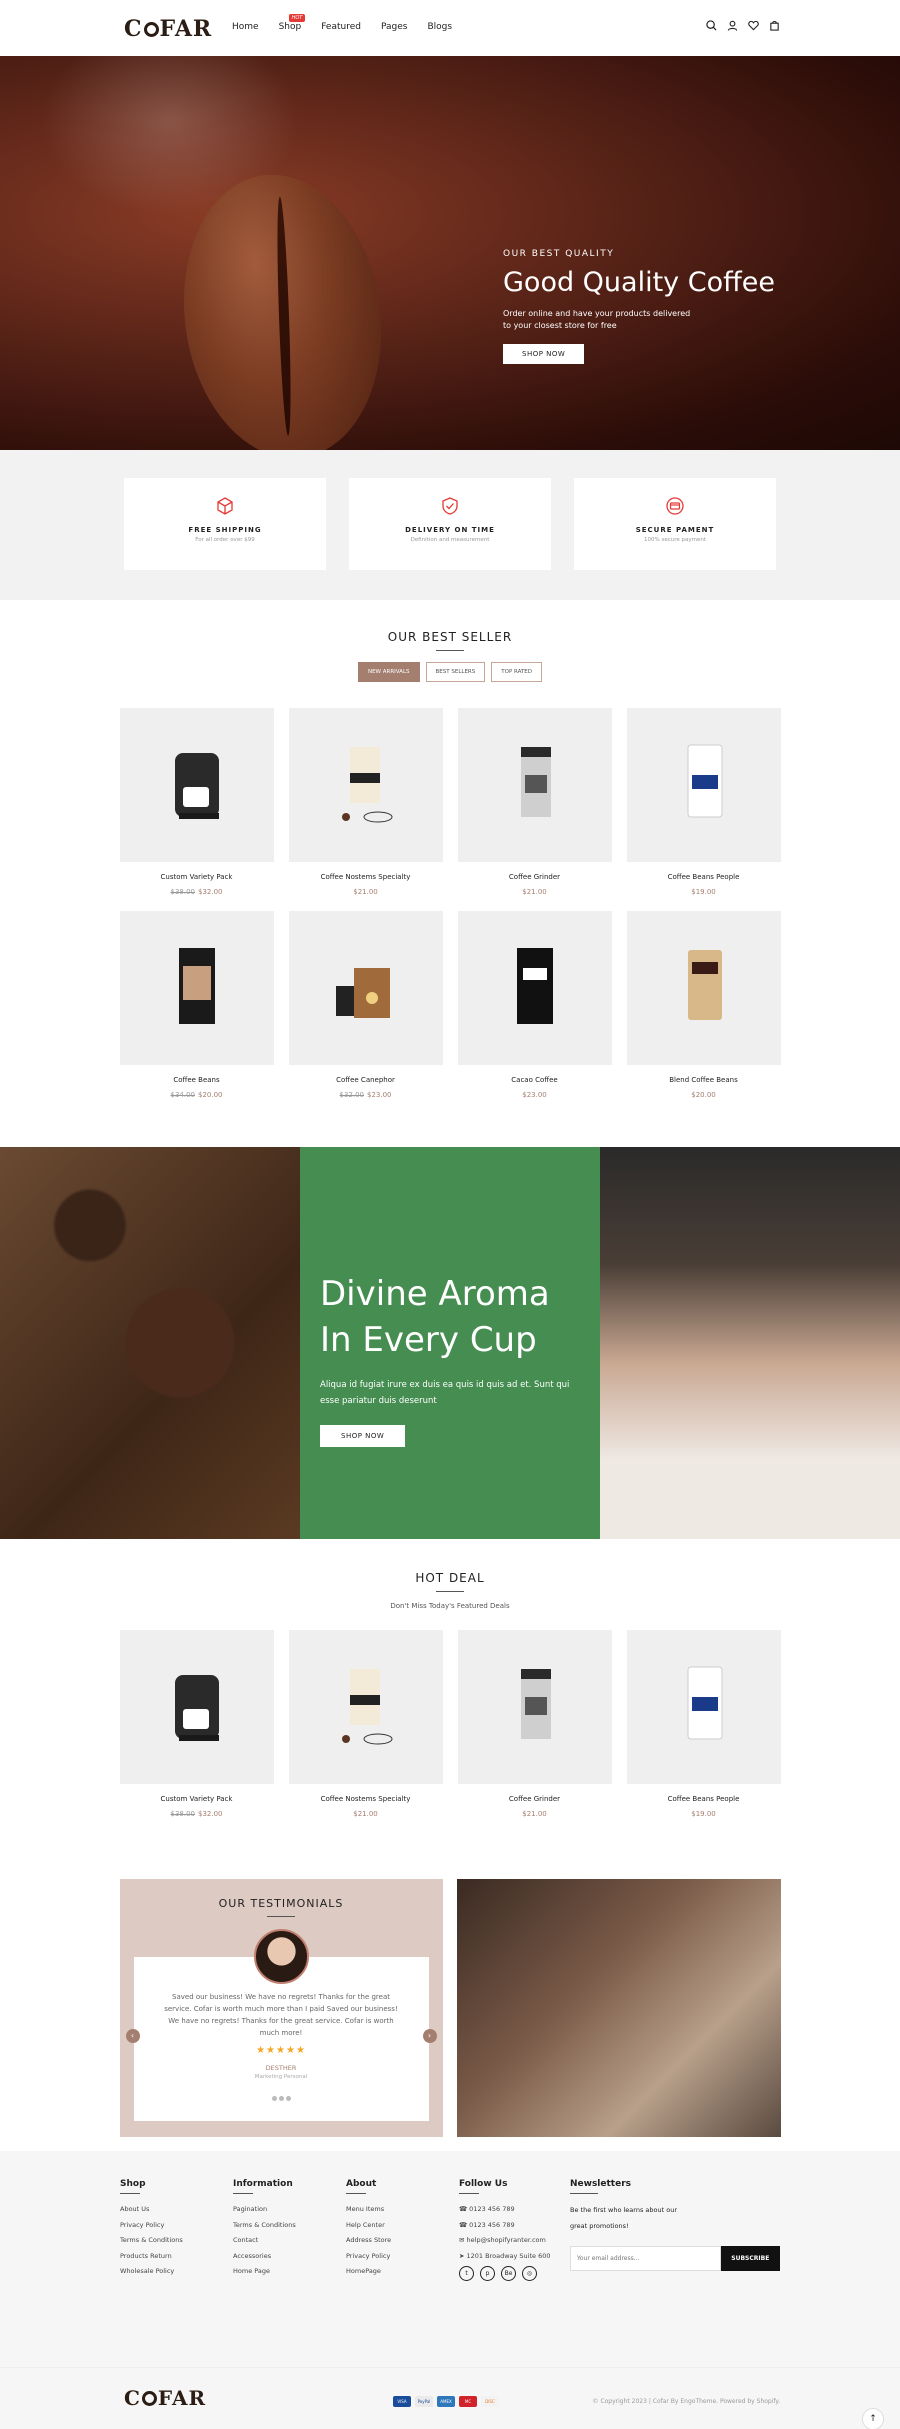  Describe the element at coordinates (365, 2209) in the screenshot. I see `footer-link-label: Menu Items` at that location.